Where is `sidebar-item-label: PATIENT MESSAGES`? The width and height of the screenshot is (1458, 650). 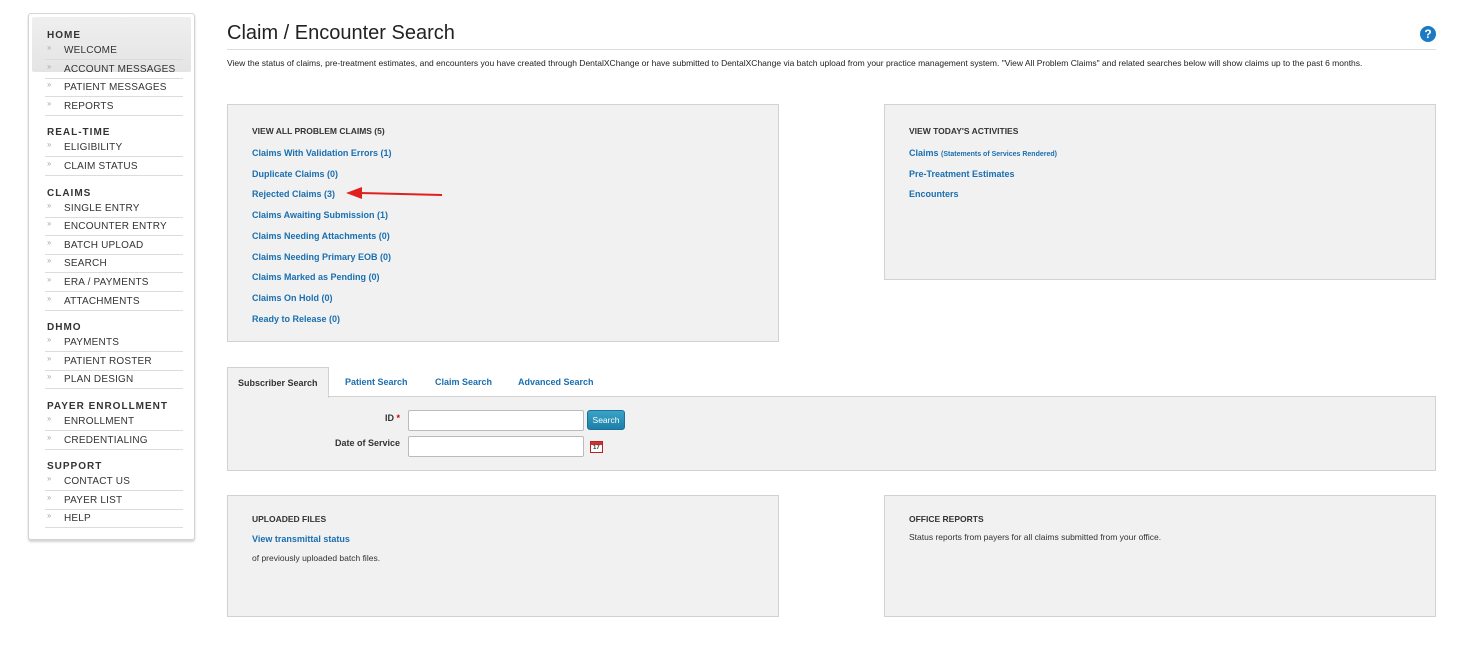 sidebar-item-label: PATIENT MESSAGES is located at coordinates (115, 88).